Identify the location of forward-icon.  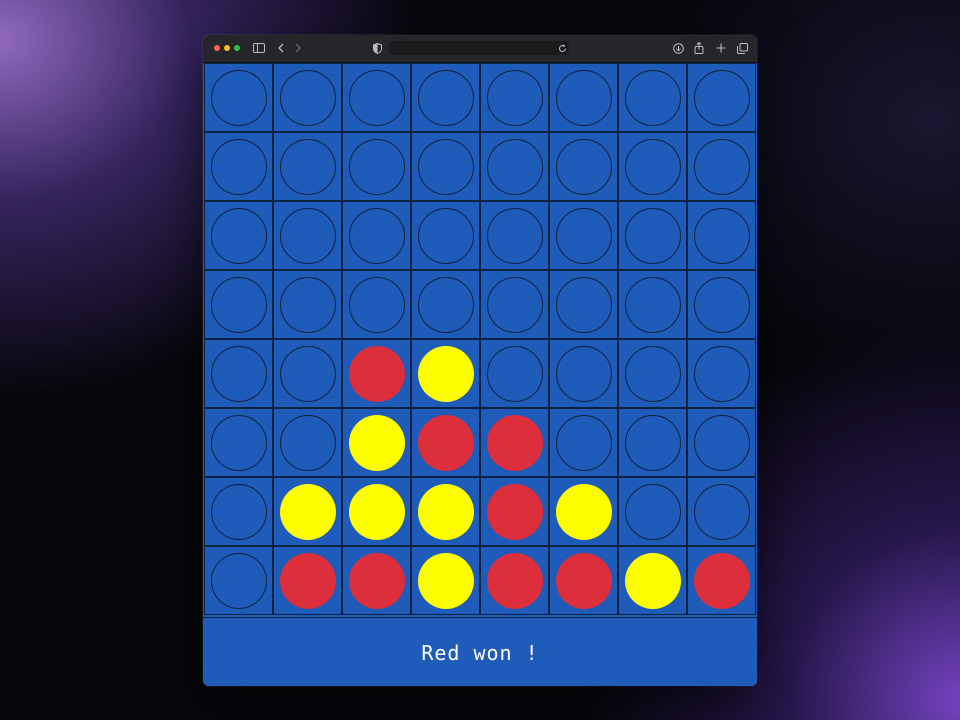
(298, 48).